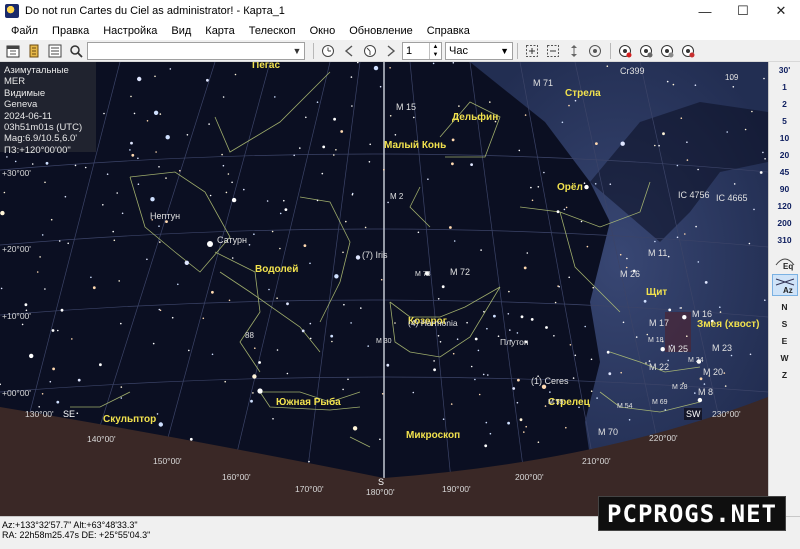 This screenshot has width=800, height=549. I want to click on menu-file: Файл, so click(24, 31).